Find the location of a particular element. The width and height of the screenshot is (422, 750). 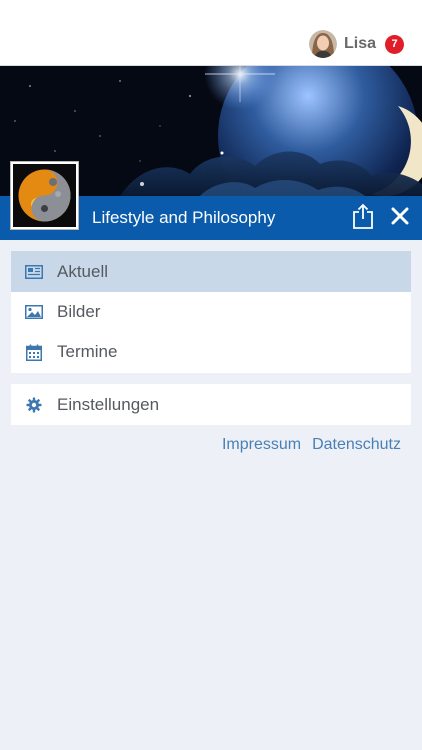

close-icon is located at coordinates (400, 216).